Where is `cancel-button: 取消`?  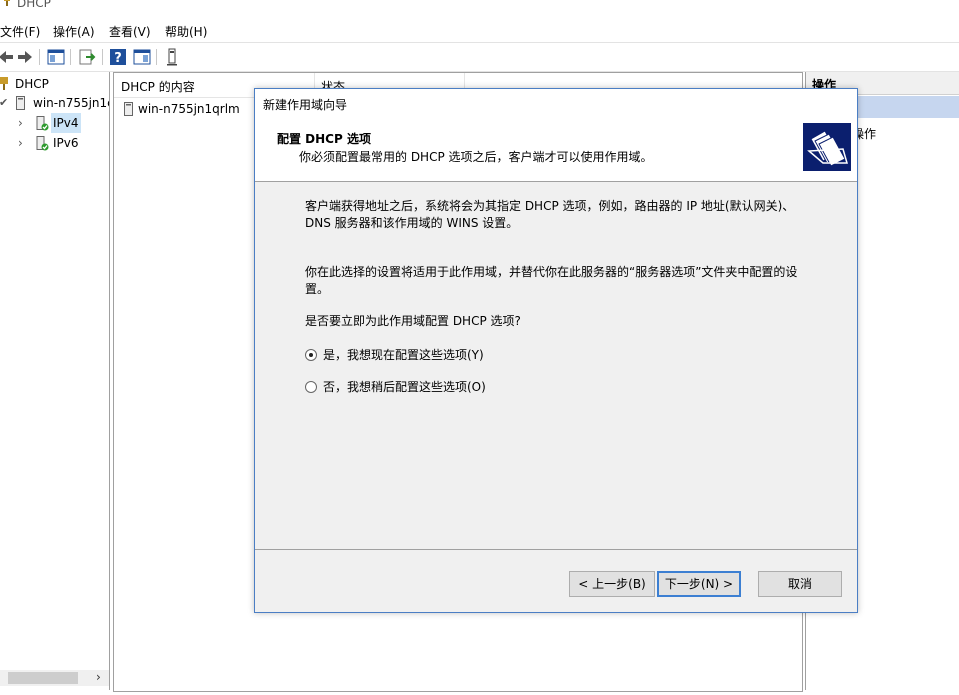 cancel-button: 取消 is located at coordinates (800, 584).